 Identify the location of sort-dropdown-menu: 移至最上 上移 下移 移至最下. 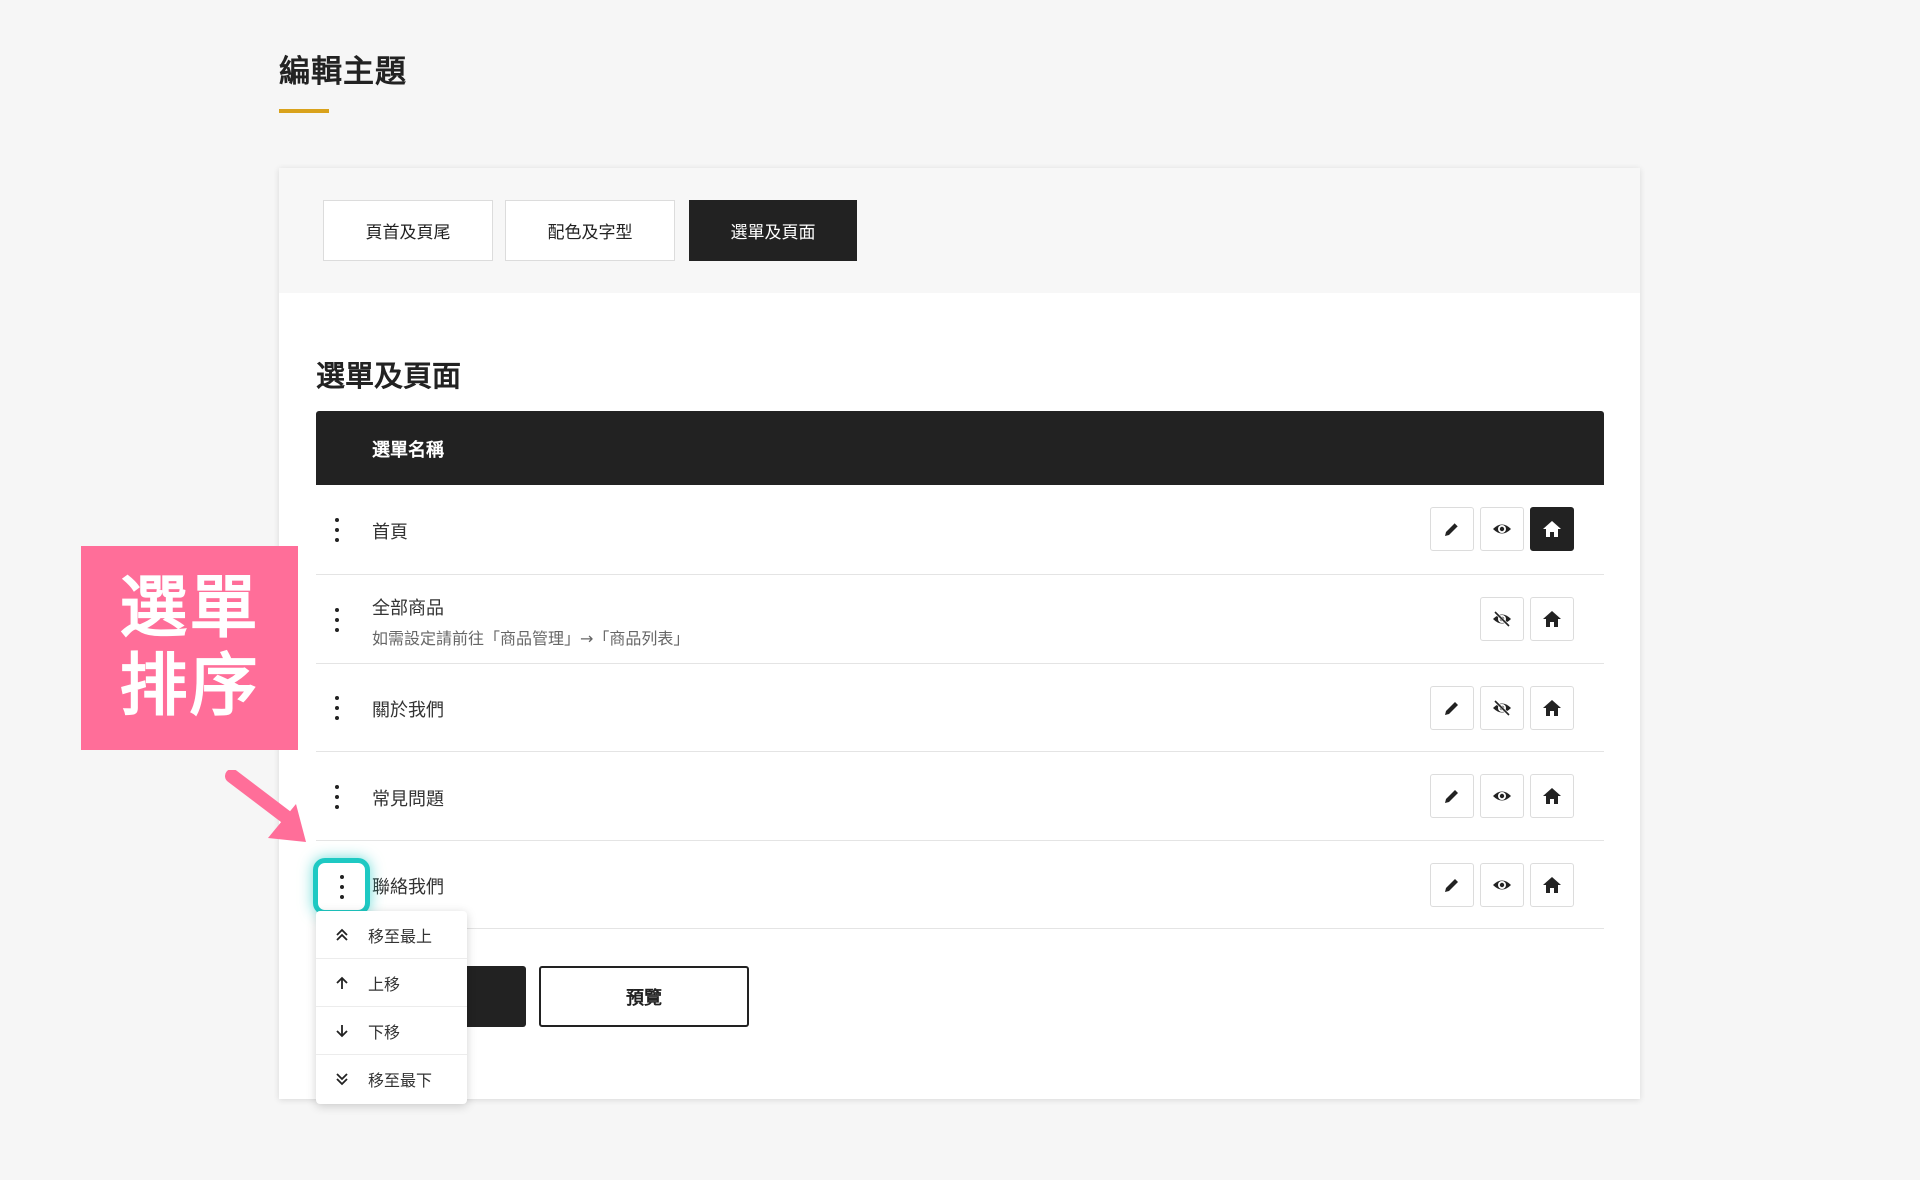
(391, 1007).